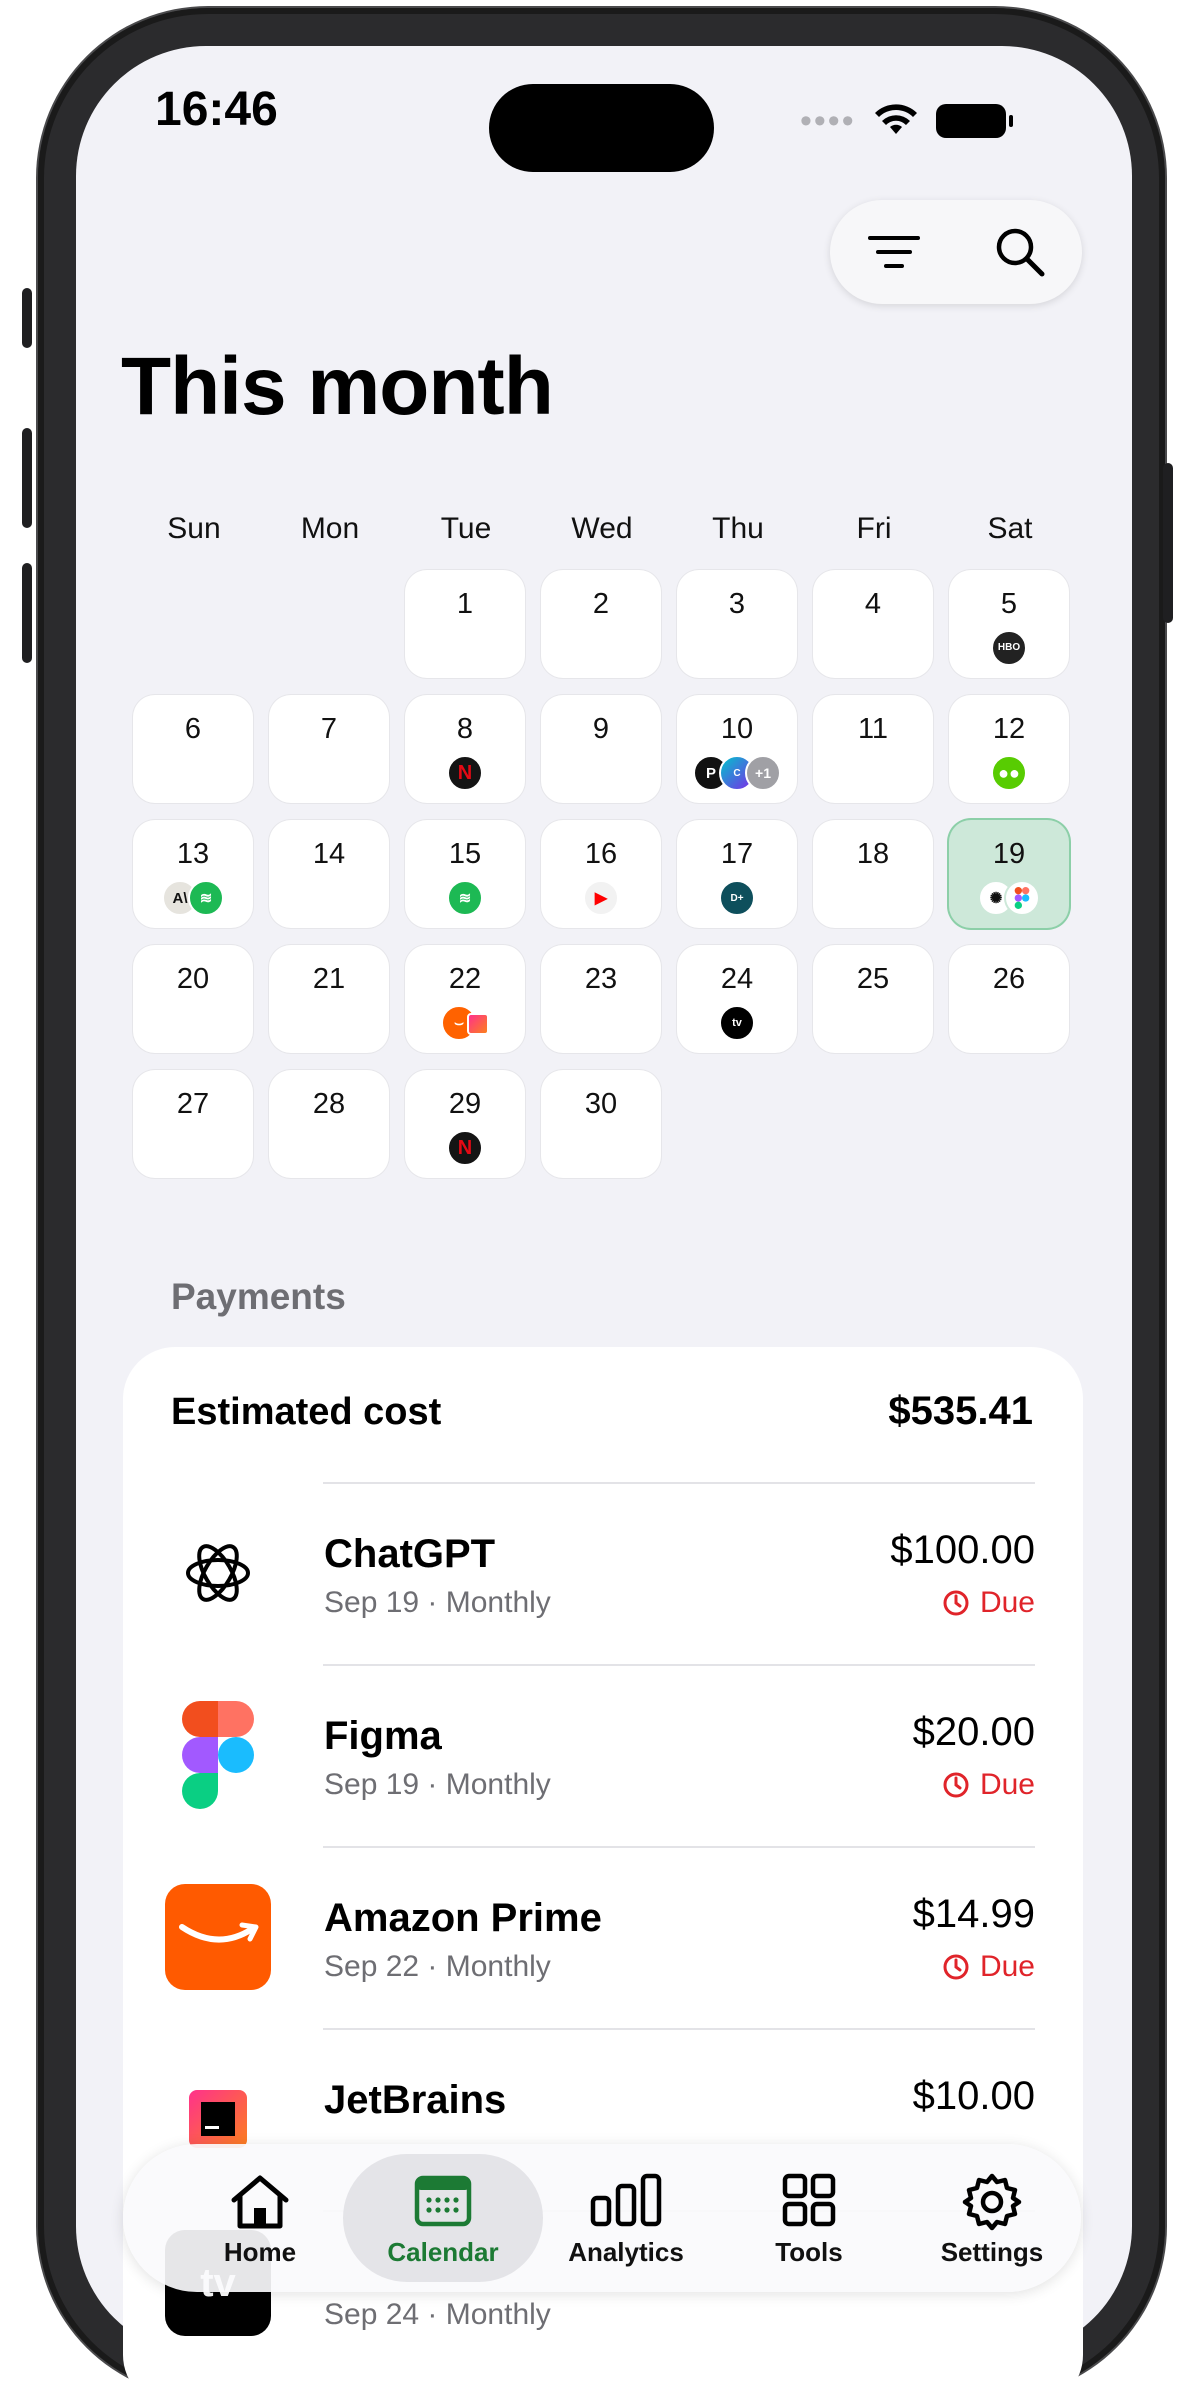 This screenshot has height=2407, width=1199. What do you see at coordinates (601, 749) in the screenshot?
I see `calendar-day: 9` at bounding box center [601, 749].